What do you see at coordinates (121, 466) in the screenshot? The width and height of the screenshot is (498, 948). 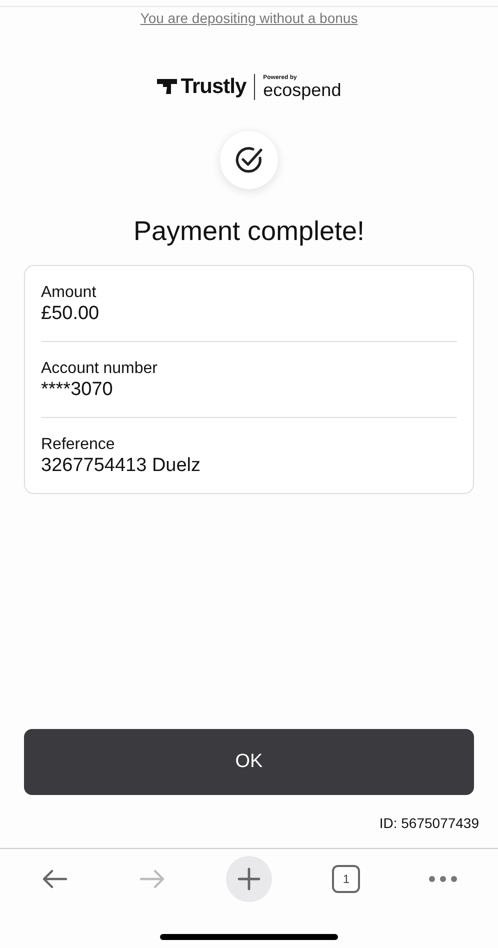 I see `detail-value: 3267754413 Duelz` at bounding box center [121, 466].